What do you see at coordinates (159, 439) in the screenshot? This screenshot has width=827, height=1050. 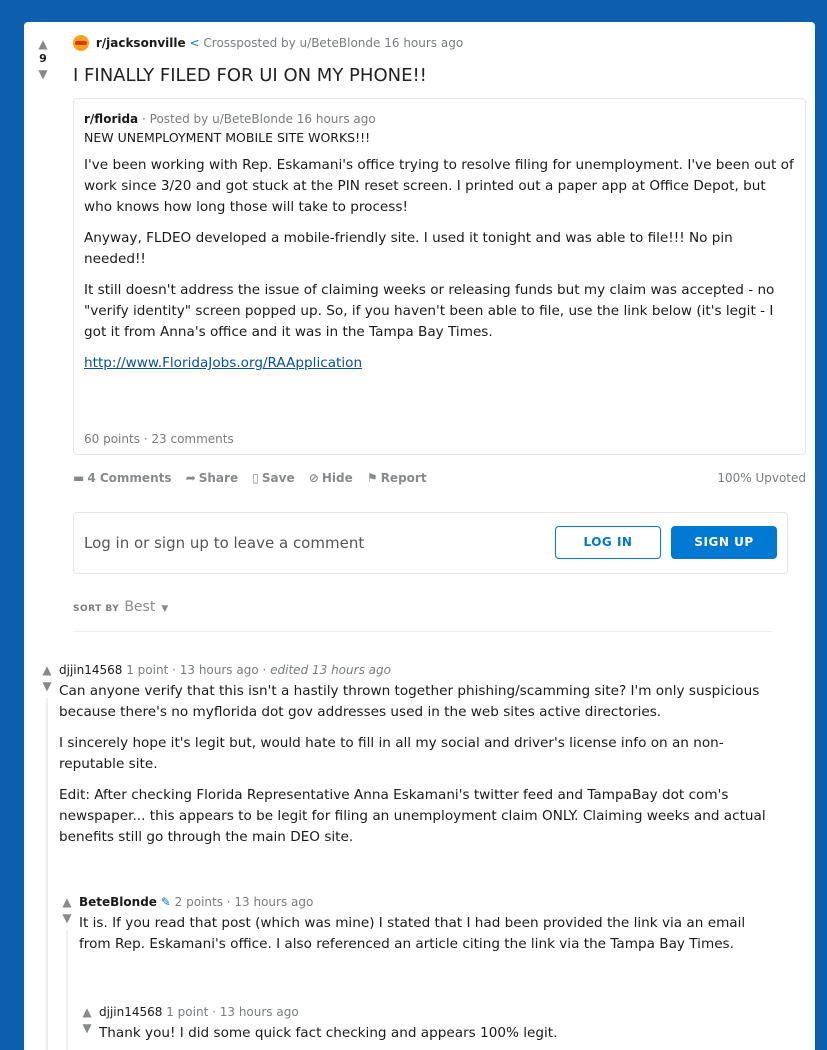 I see `crosspost-stats: 60 points · 23 comments` at bounding box center [159, 439].